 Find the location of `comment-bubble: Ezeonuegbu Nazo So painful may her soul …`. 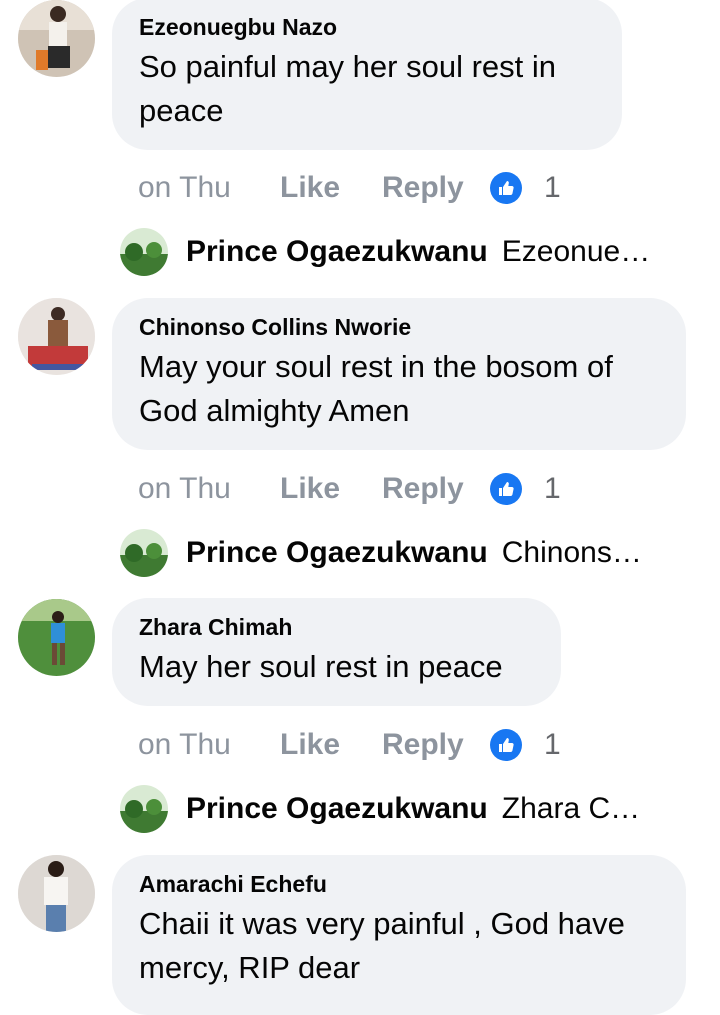

comment-bubble: Ezeonuegbu Nazo So painful may her soul … is located at coordinates (367, 75).